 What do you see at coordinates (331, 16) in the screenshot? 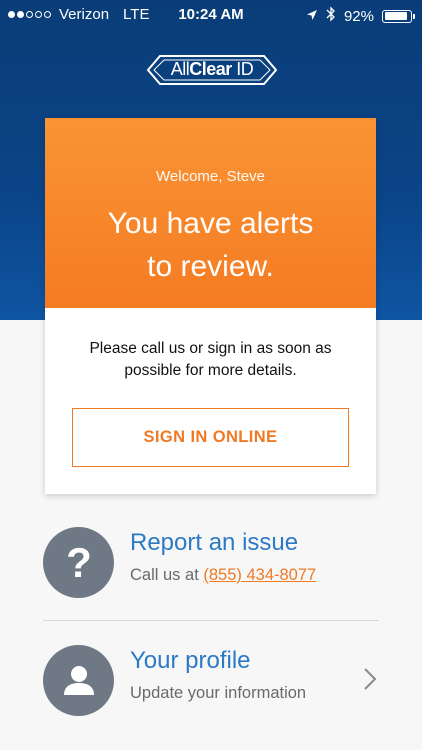
I see `bluetooth-icon` at bounding box center [331, 16].